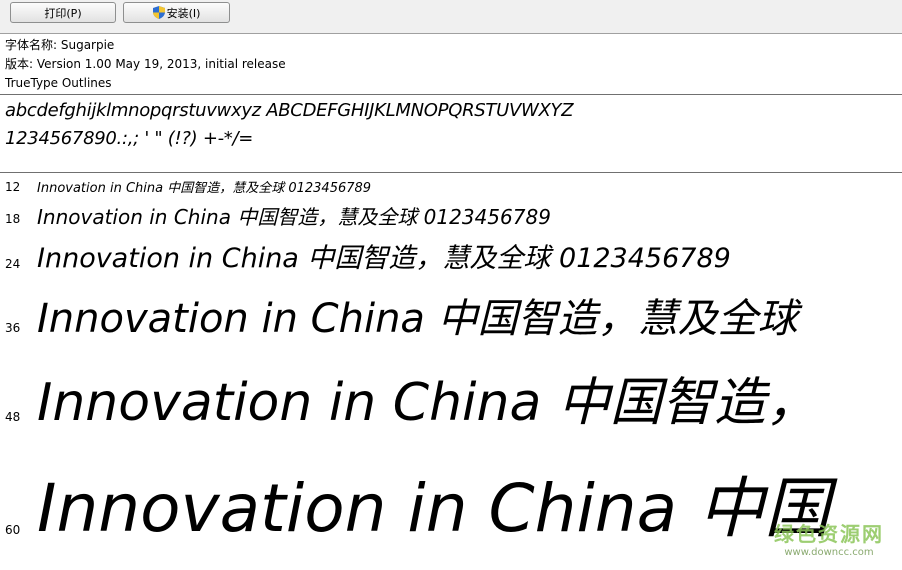 This screenshot has height=570, width=902. What do you see at coordinates (451, 17) in the screenshot?
I see `toolbar: 打印(P) 安装(I)` at bounding box center [451, 17].